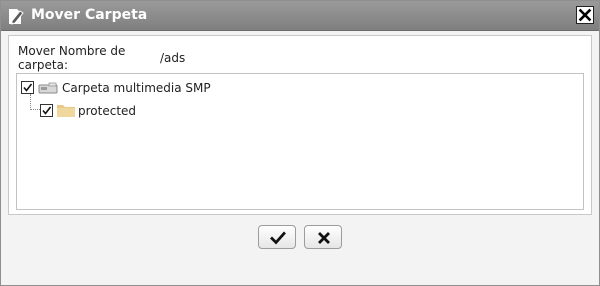 Image resolution: width=600 pixels, height=286 pixels. What do you see at coordinates (89, 15) in the screenshot?
I see `dialog-title: Mover Carpeta` at bounding box center [89, 15].